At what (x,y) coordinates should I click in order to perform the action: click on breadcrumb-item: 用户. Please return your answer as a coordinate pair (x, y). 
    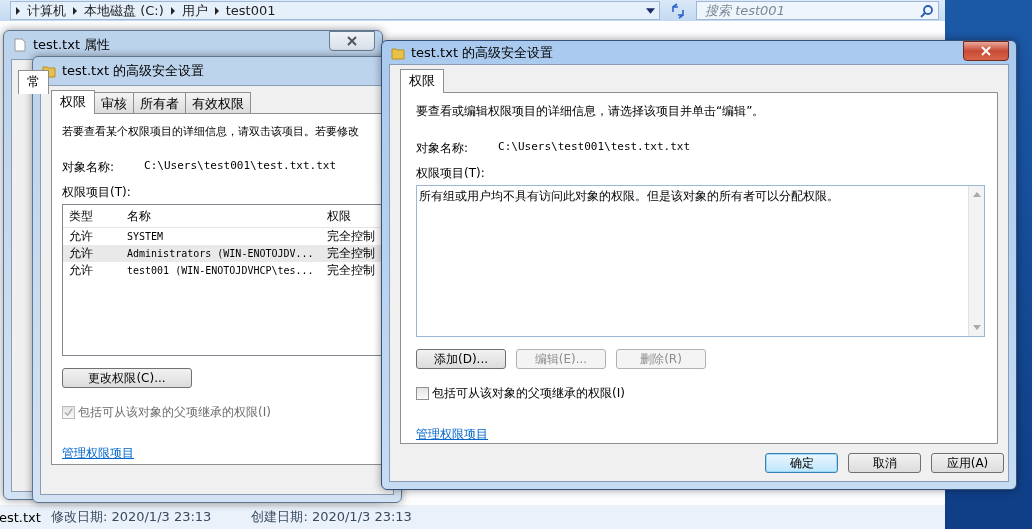
    Looking at the image, I should click on (194, 10).